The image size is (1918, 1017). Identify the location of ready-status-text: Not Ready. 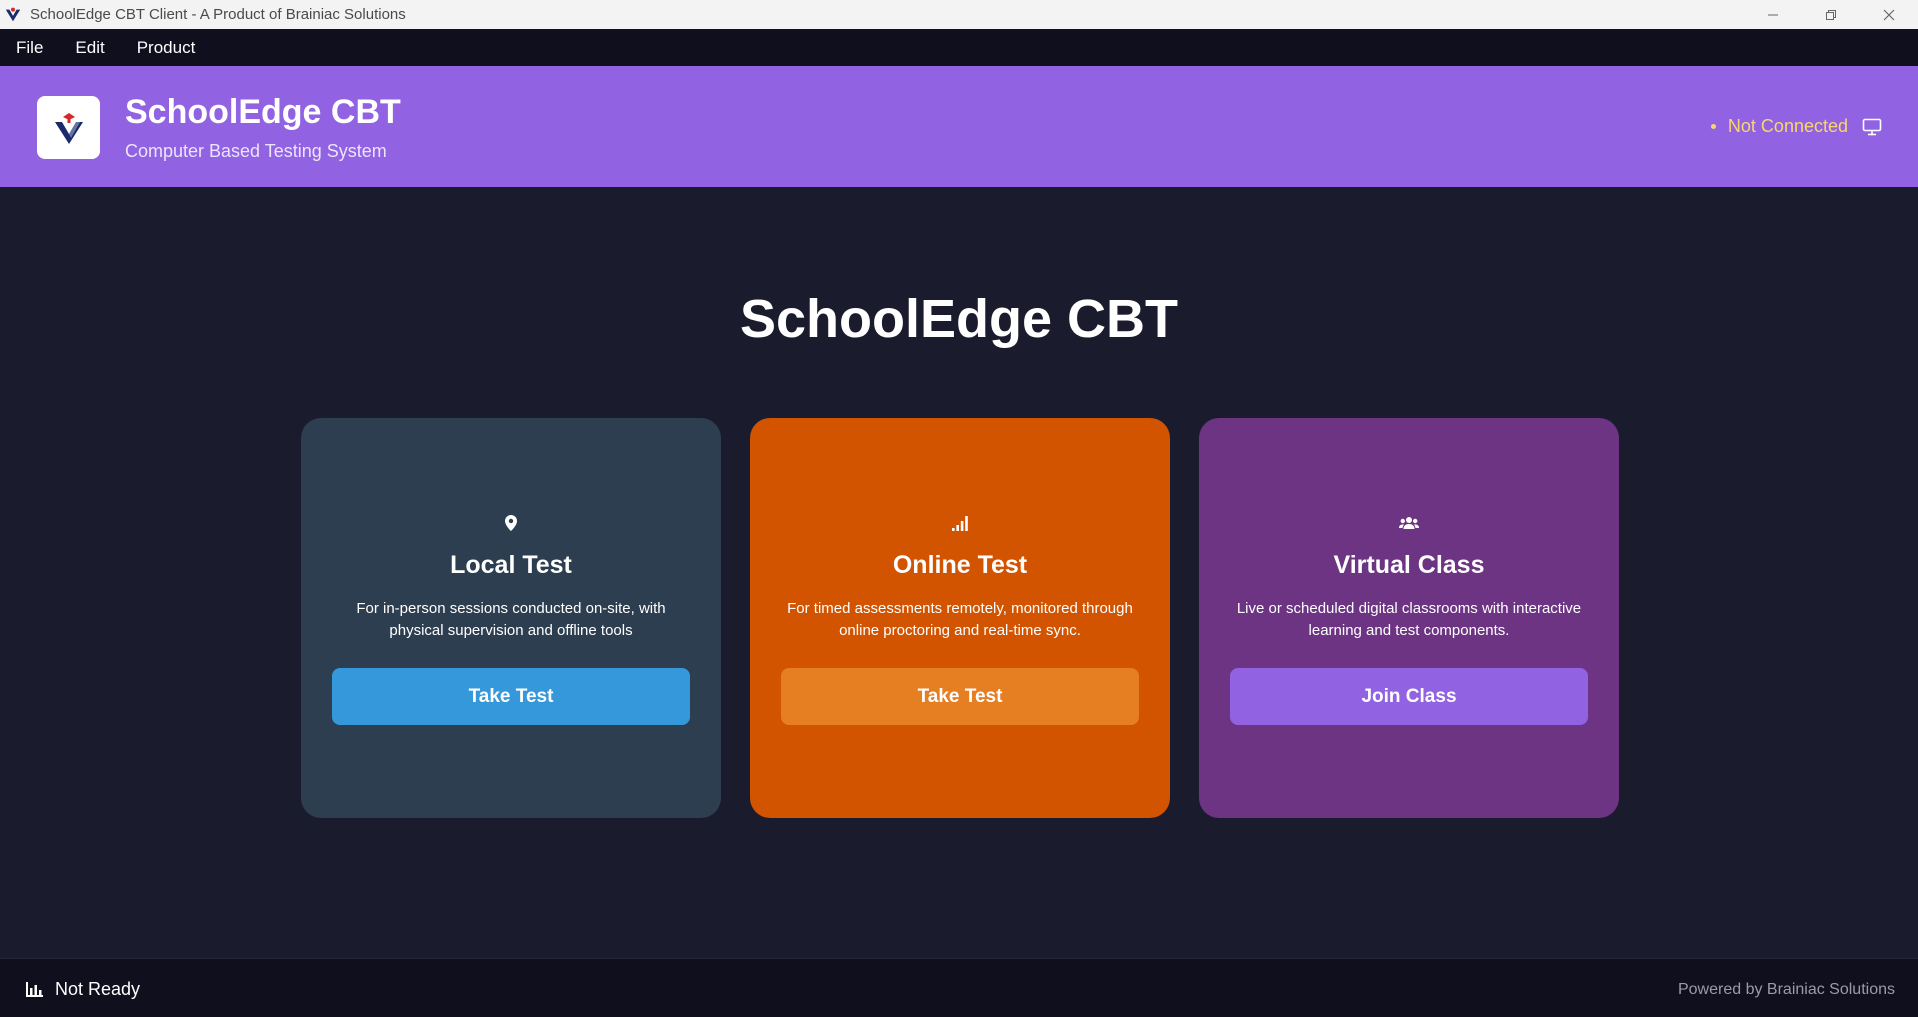
(98, 989).